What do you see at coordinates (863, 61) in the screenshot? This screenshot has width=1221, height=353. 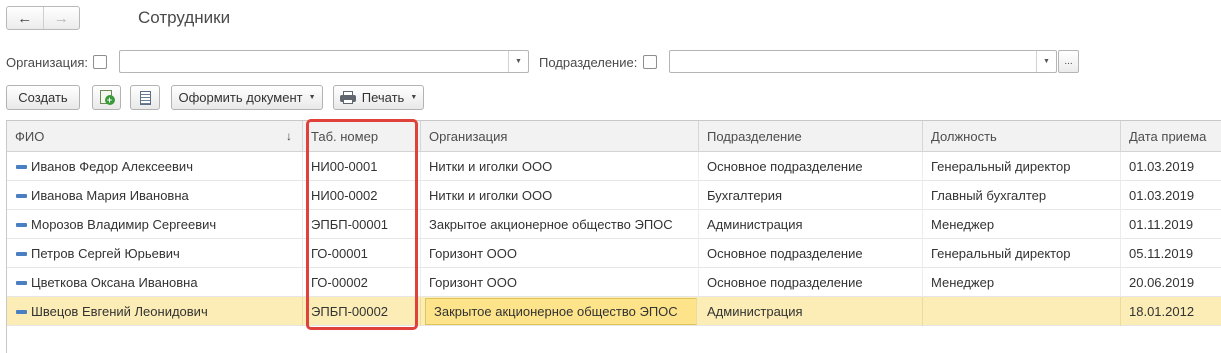 I see `department-filter-field: ▼` at bounding box center [863, 61].